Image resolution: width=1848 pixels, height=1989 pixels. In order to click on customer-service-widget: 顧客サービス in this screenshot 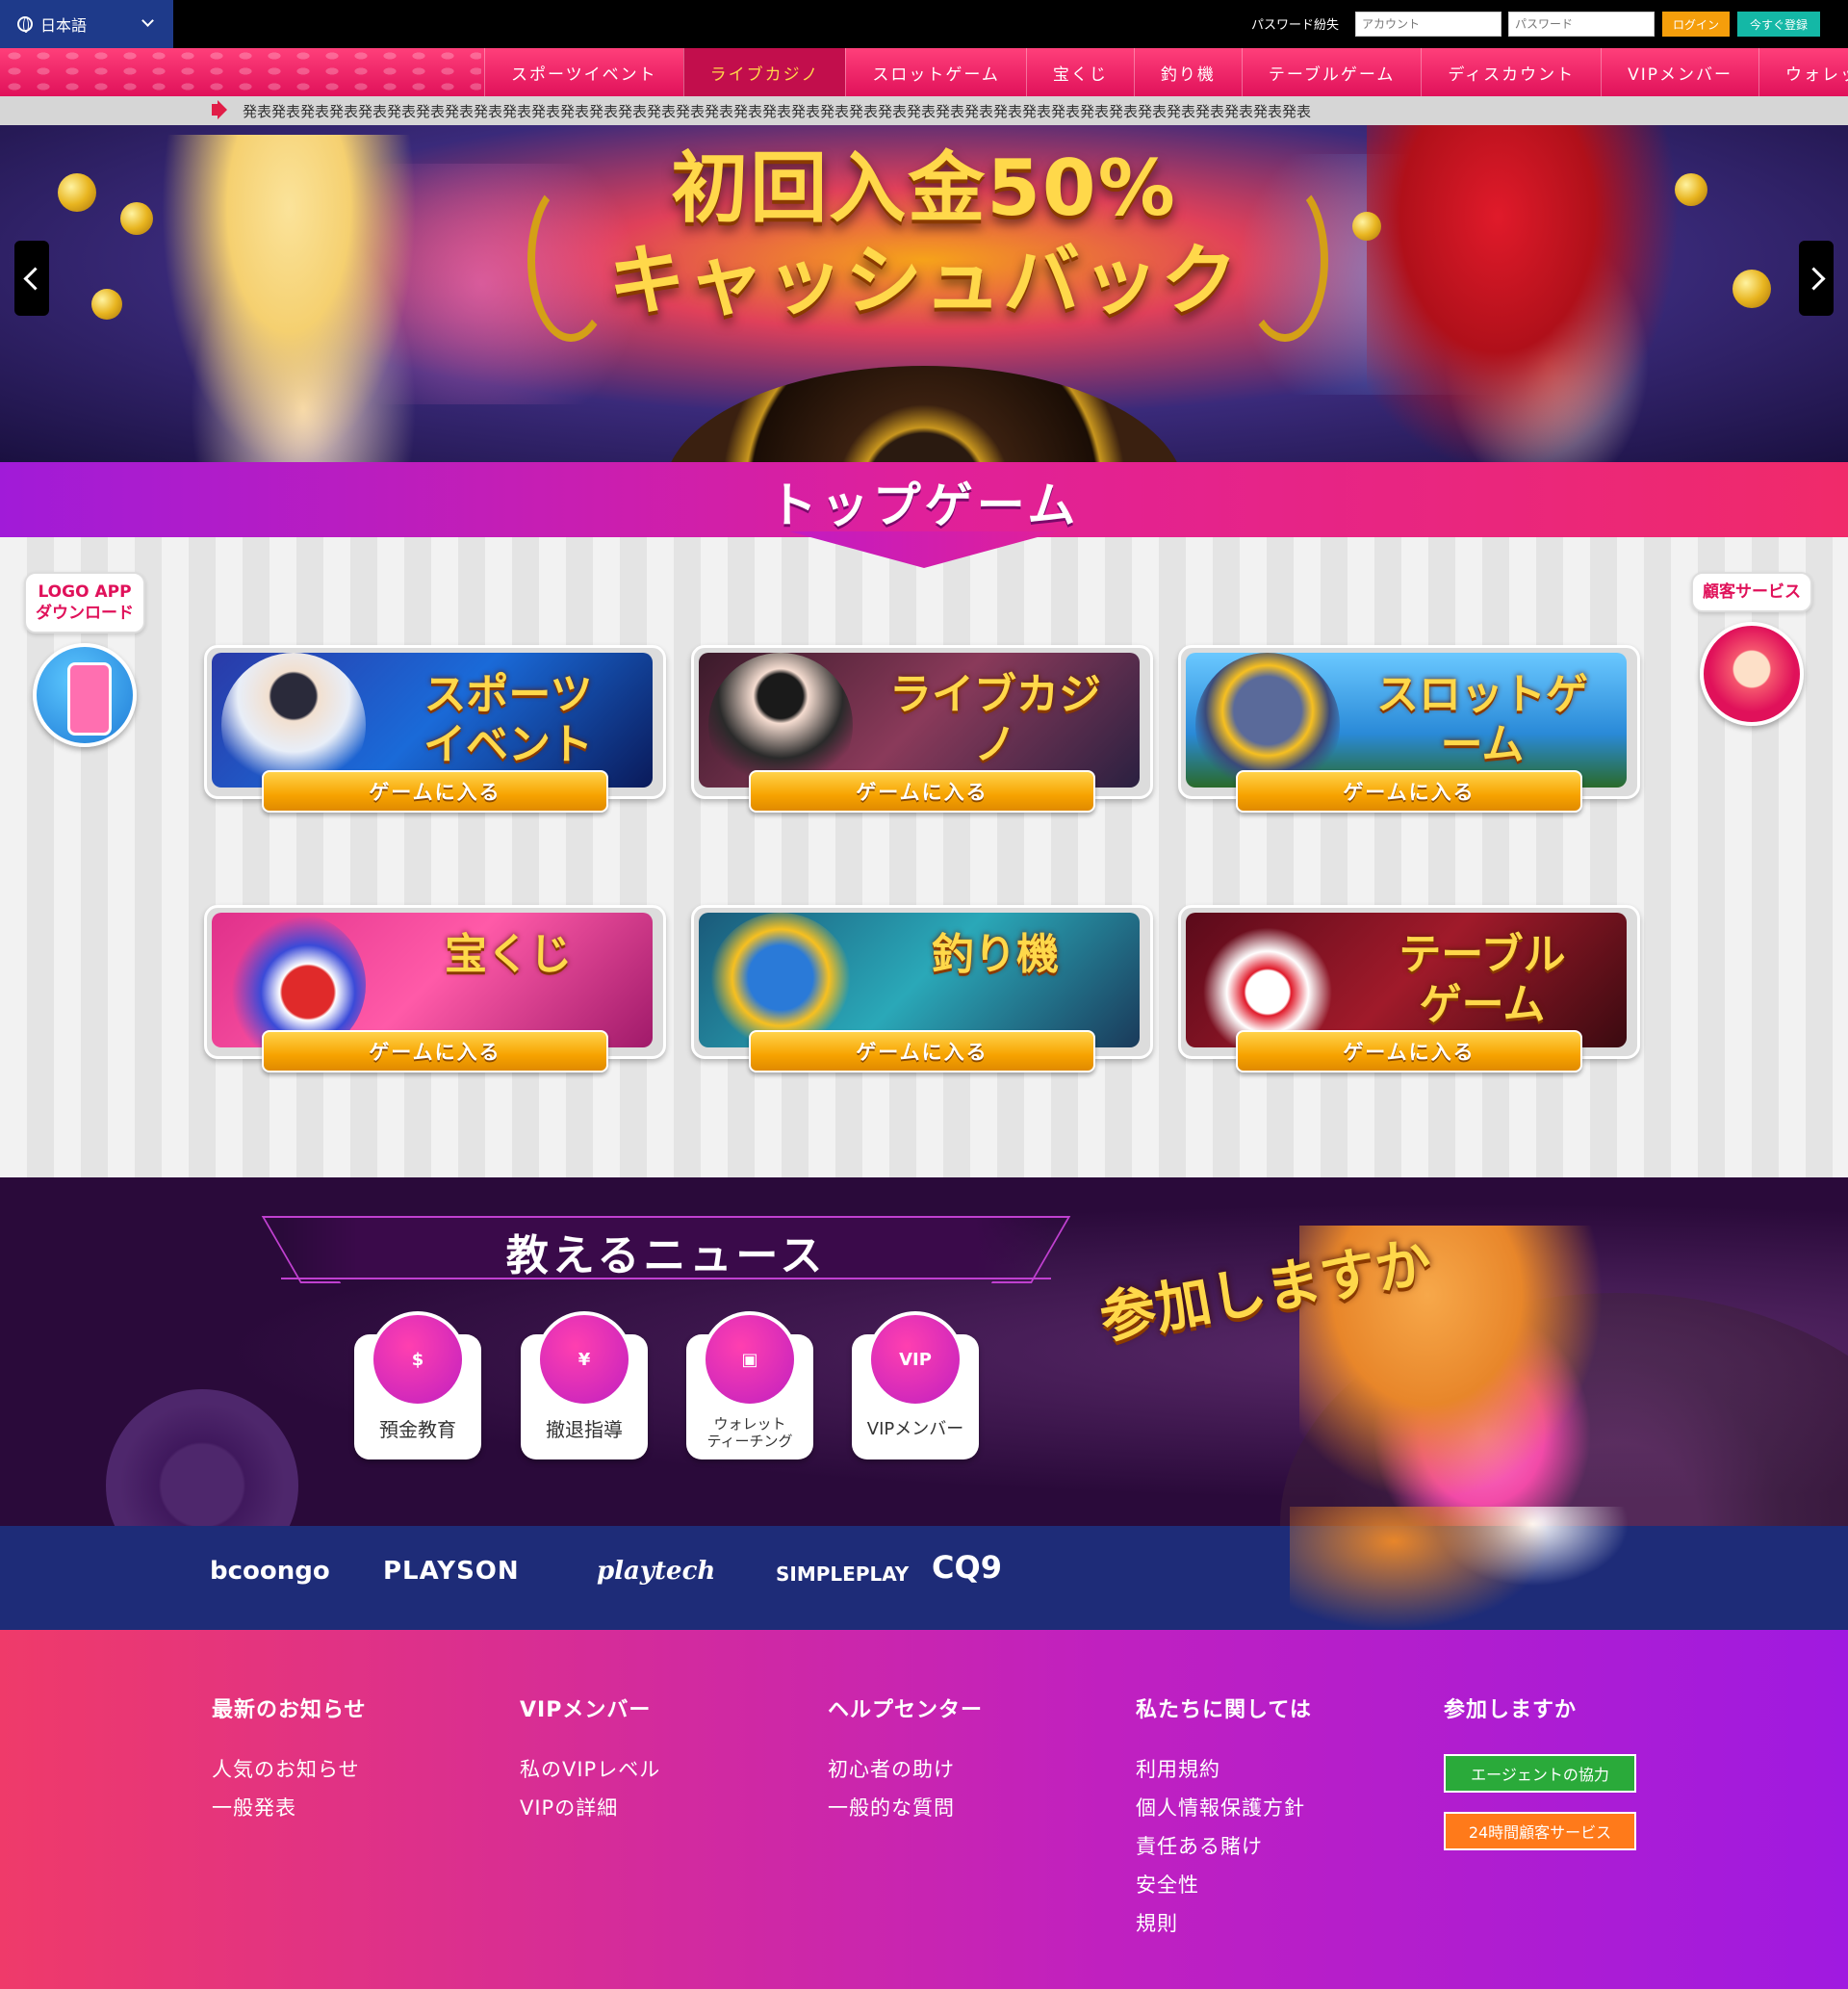, I will do `click(1751, 649)`.